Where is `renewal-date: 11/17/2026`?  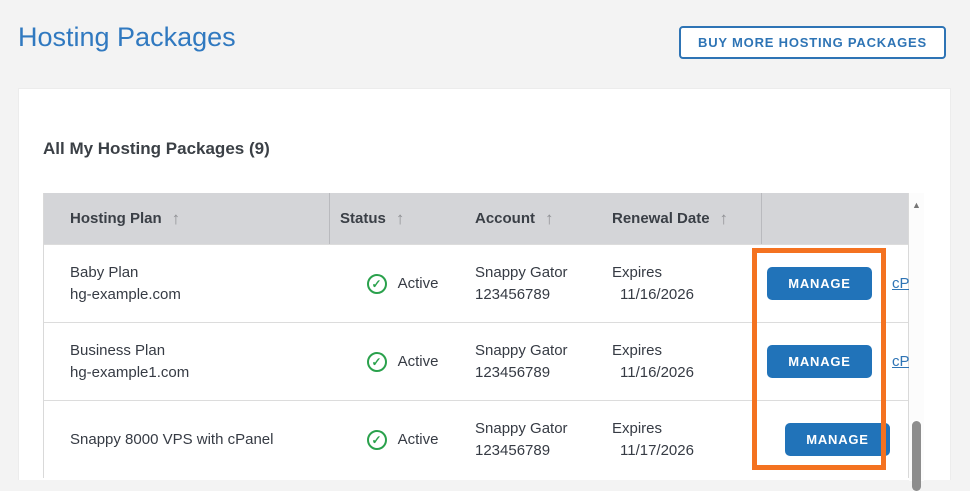
renewal-date: 11/17/2026 is located at coordinates (657, 450).